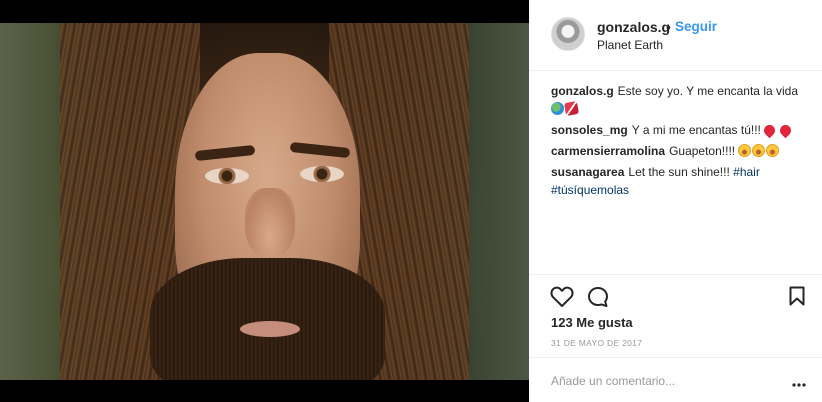  I want to click on comment-text: Y a mi me encantas tú!!!, so click(696, 130).